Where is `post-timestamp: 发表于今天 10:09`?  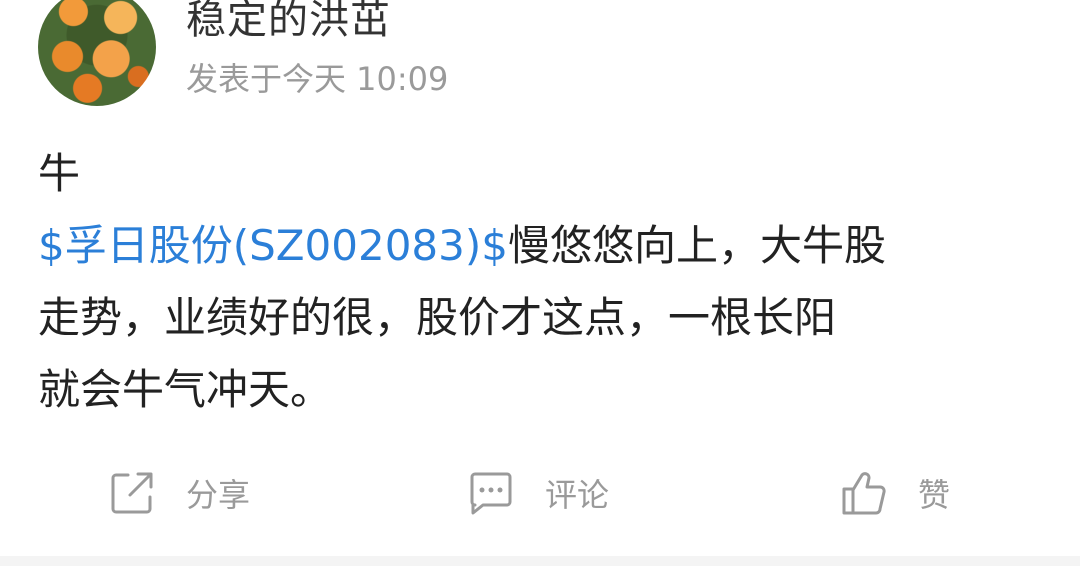 post-timestamp: 发表于今天 10:09 is located at coordinates (317, 79).